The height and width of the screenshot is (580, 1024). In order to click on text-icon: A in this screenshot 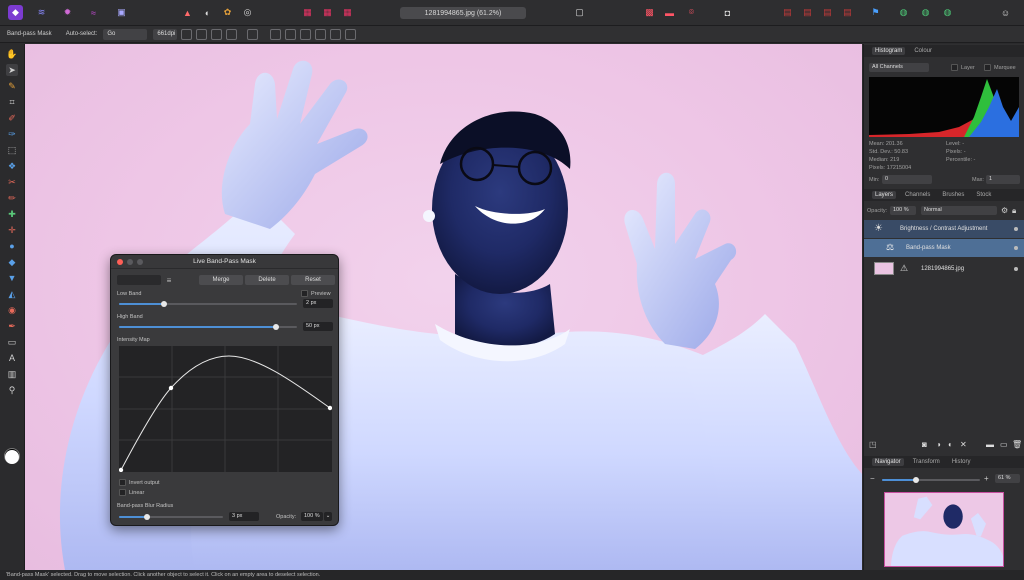, I will do `click(12, 358)`.